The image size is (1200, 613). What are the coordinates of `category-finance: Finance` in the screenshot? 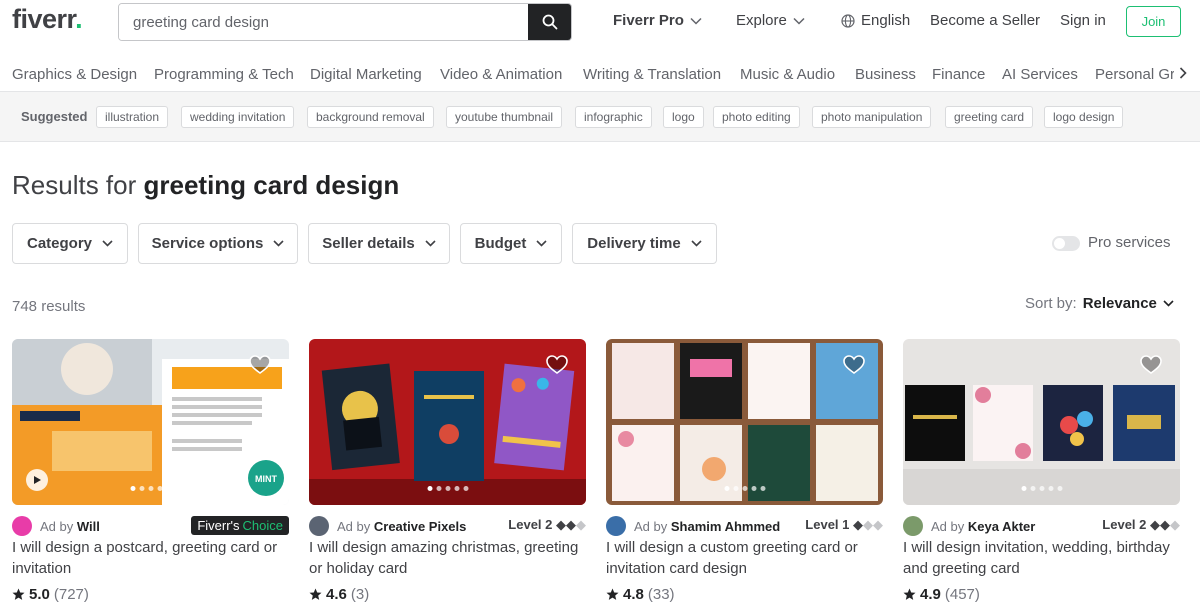 It's located at (958, 74).